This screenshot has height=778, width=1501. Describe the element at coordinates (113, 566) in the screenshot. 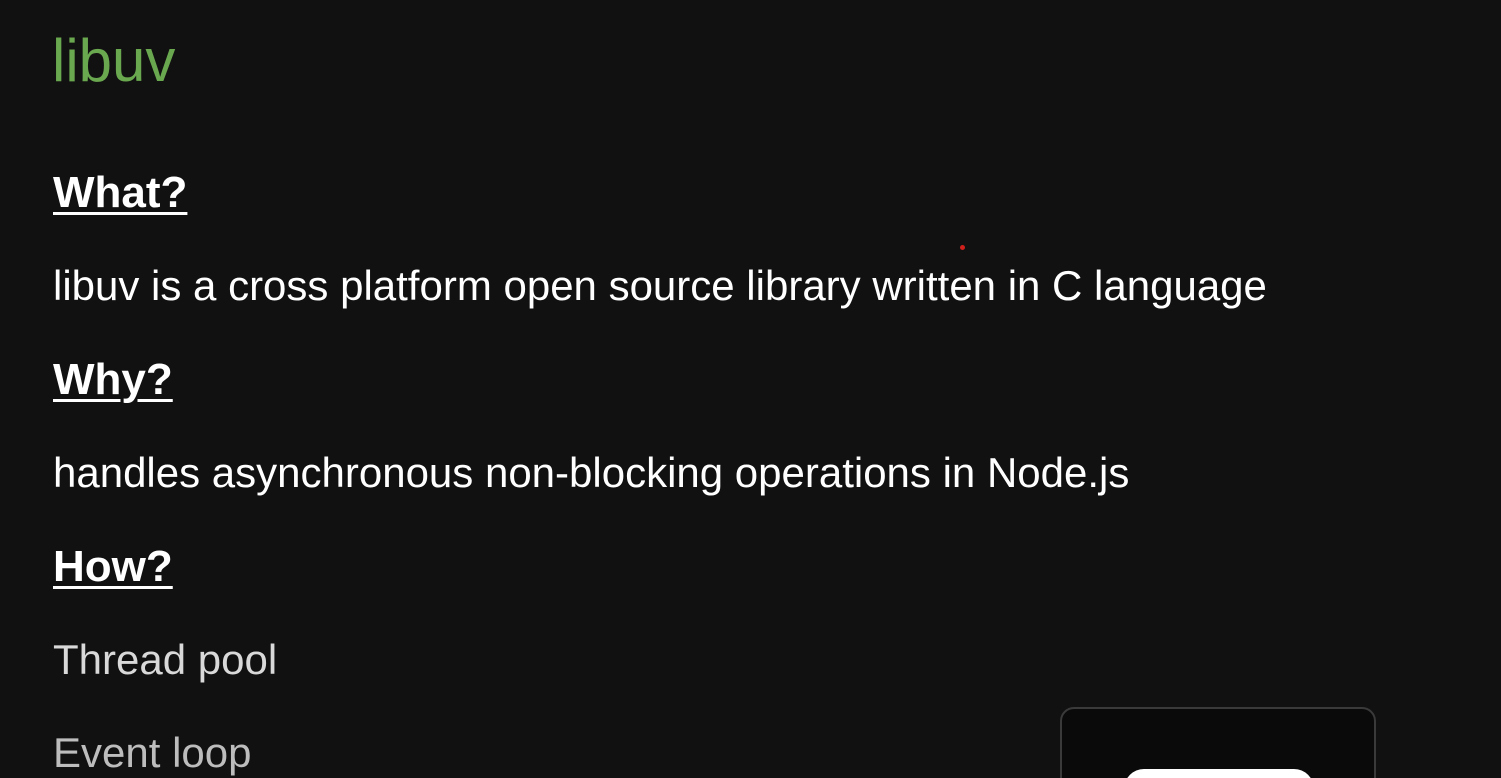

I see `how-heading: How?` at that location.